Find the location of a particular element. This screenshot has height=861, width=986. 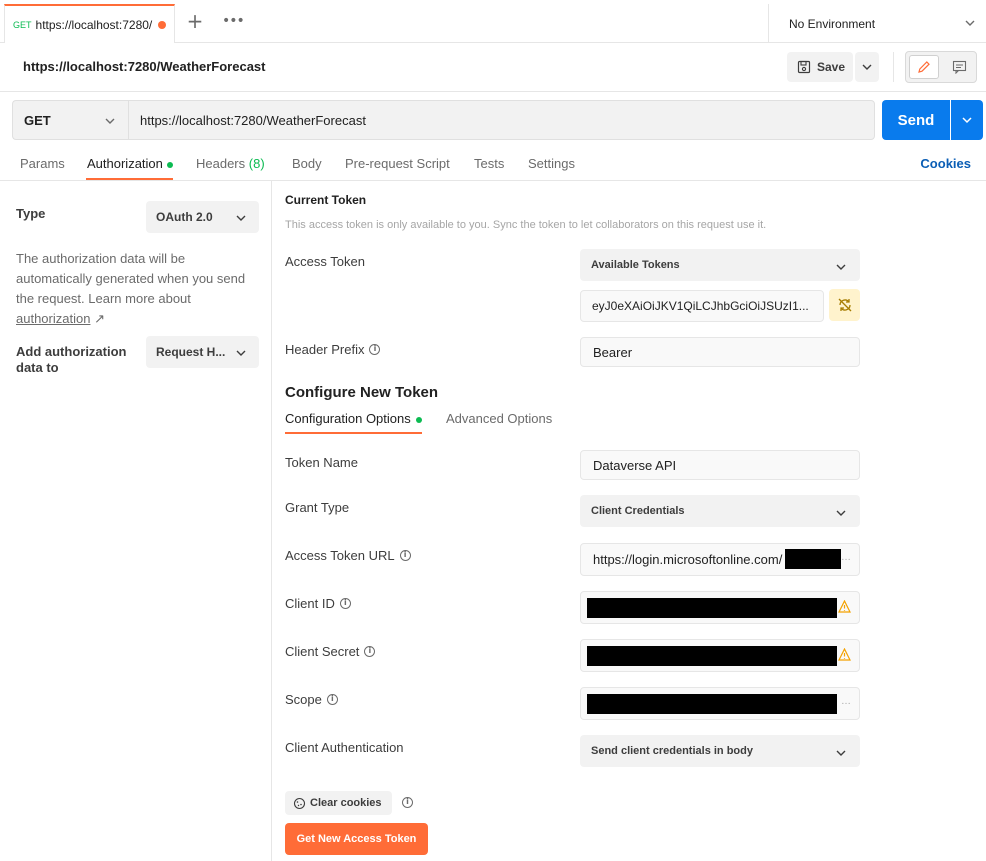

auth-type-value: OAuth 2.0 is located at coordinates (184, 217).